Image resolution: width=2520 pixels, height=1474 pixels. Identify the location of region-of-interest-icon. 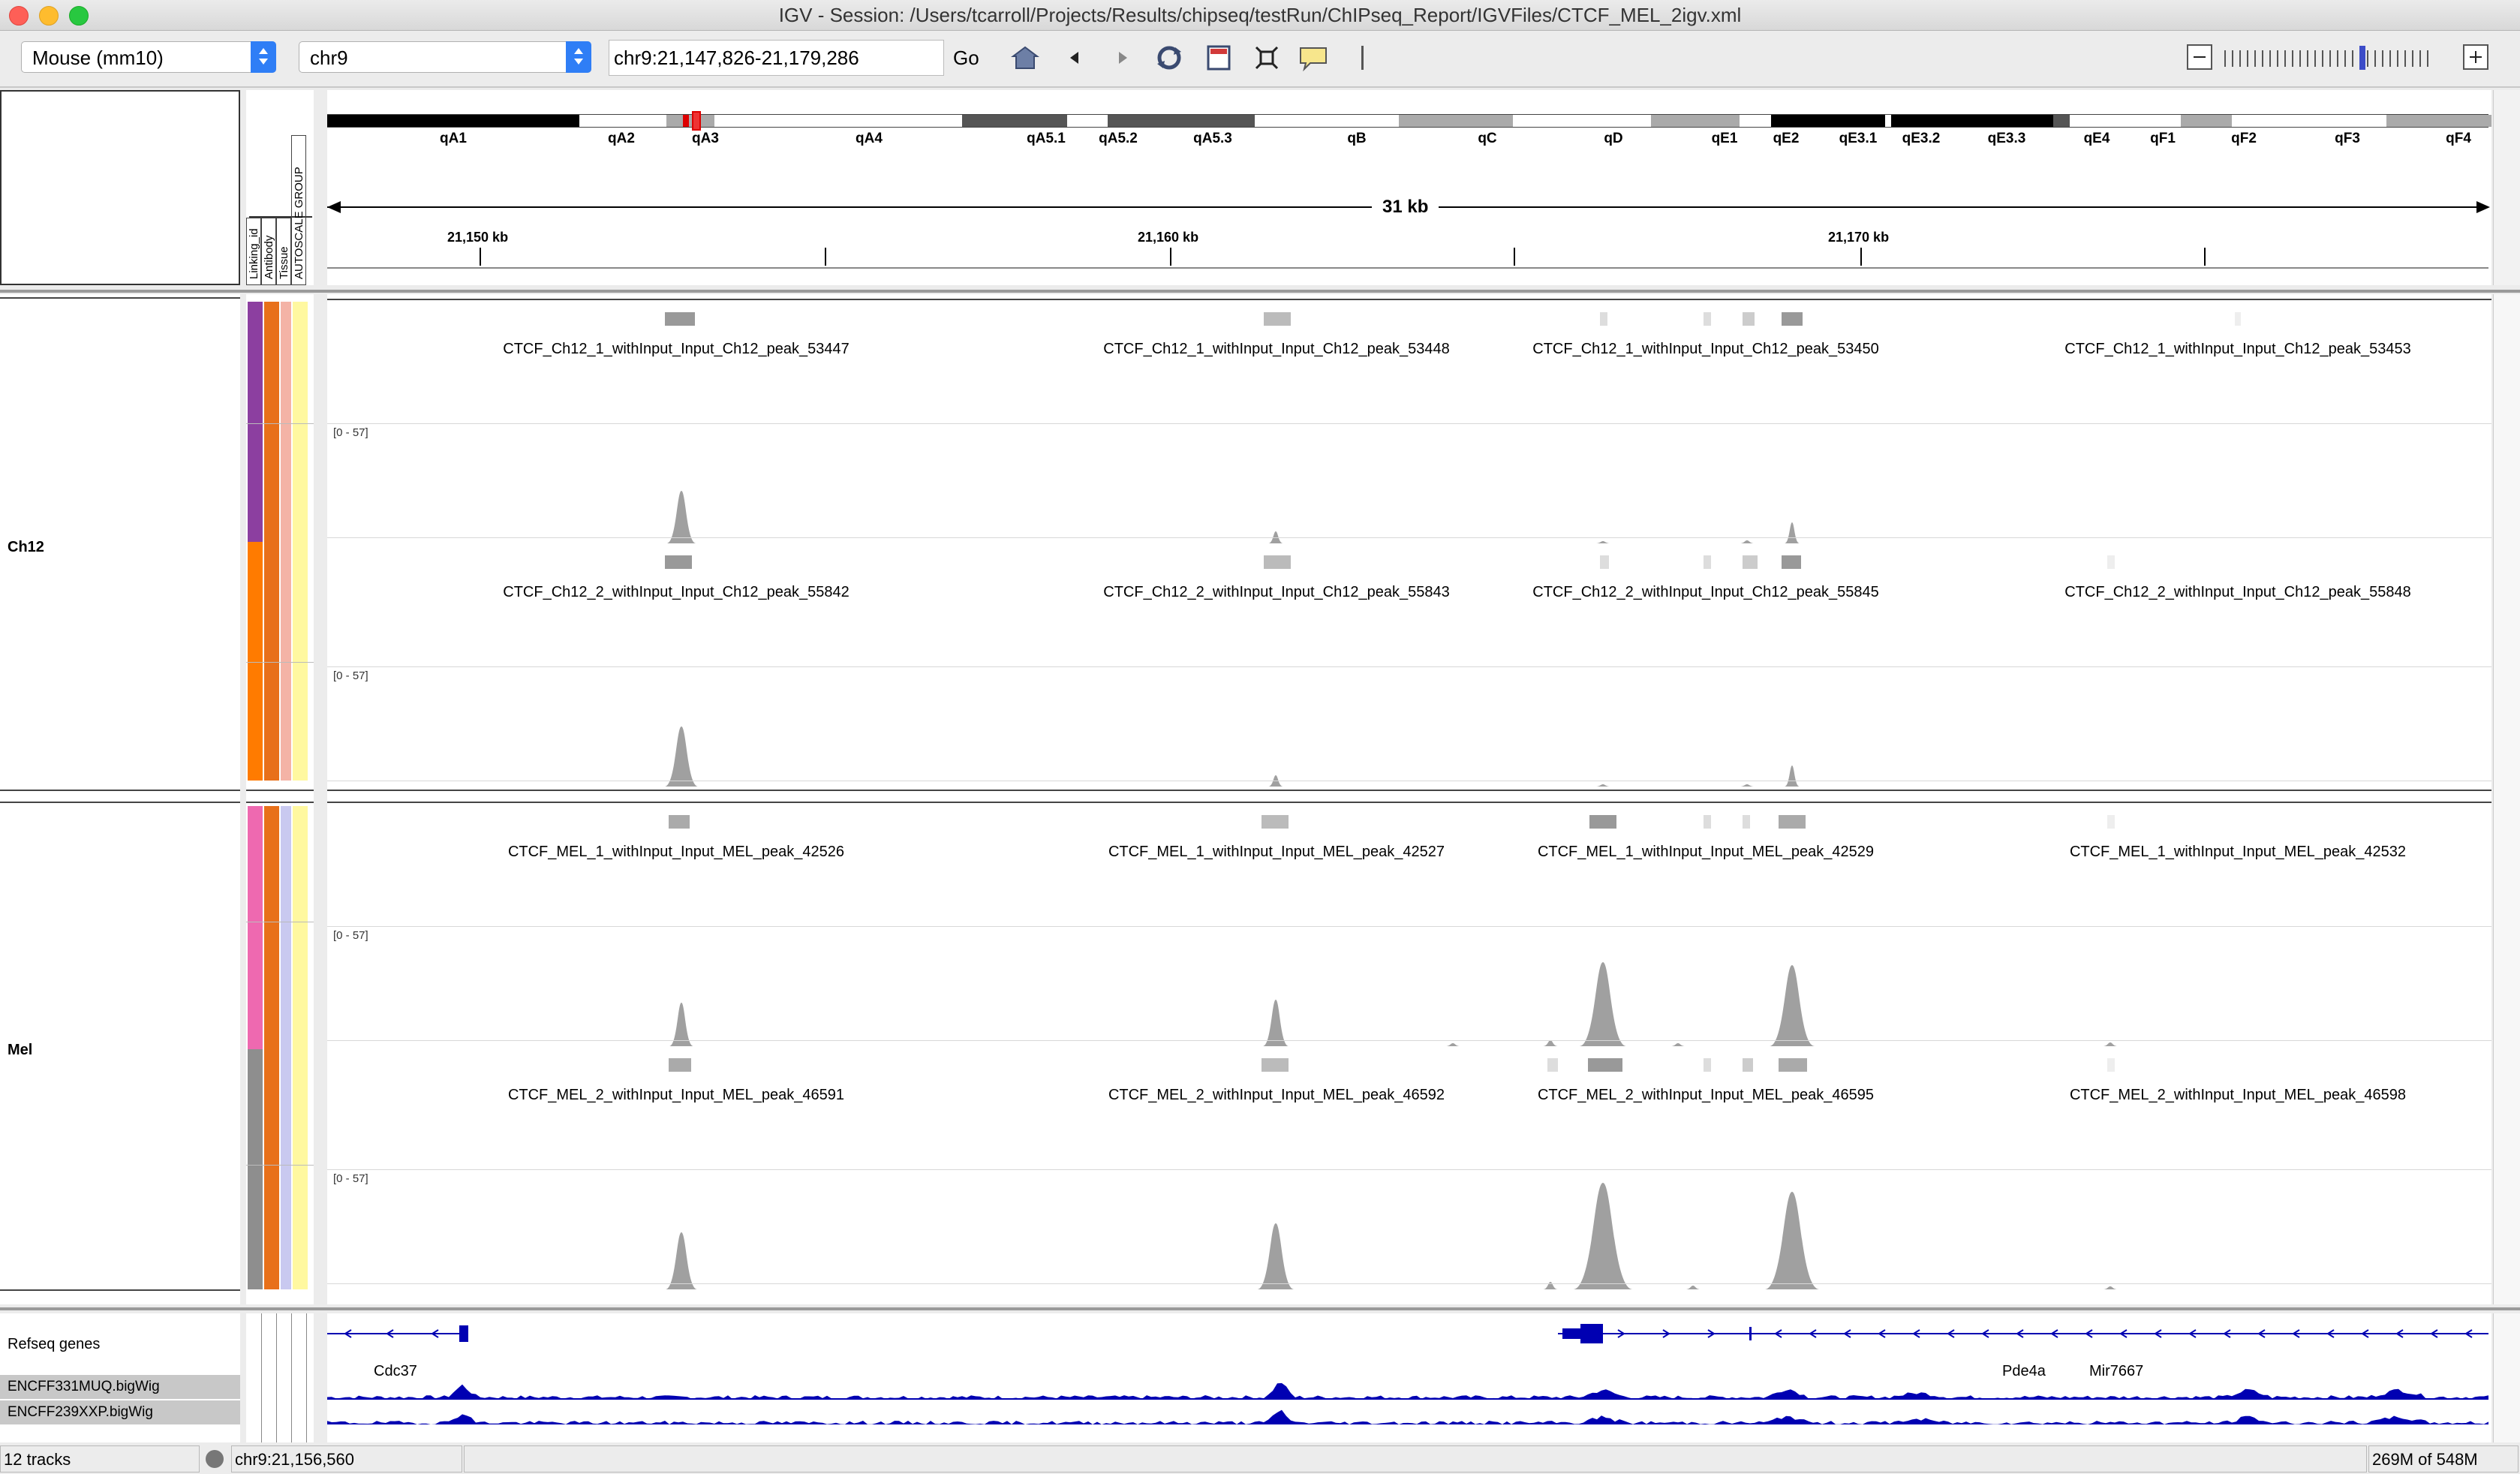
(1267, 57).